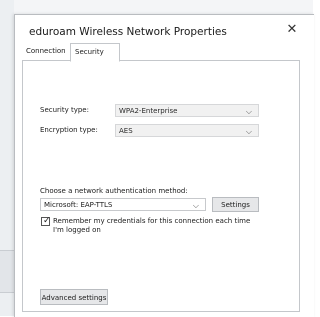 The width and height of the screenshot is (320, 317). I want to click on background-block, so click(7, 271).